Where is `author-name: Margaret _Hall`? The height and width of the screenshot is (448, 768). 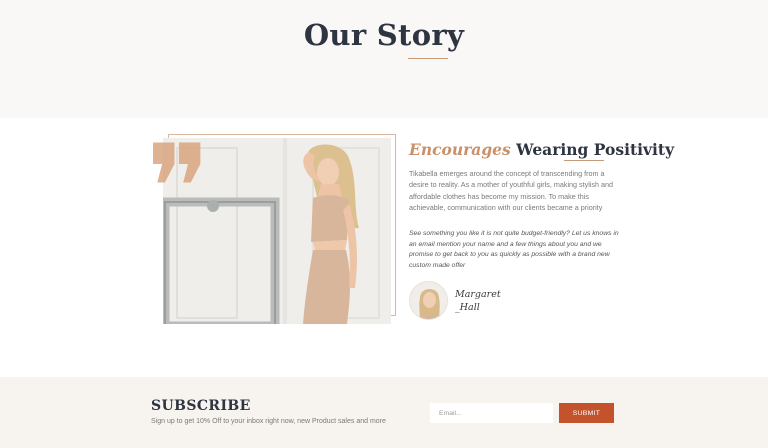 author-name: Margaret _Hall is located at coordinates (478, 301).